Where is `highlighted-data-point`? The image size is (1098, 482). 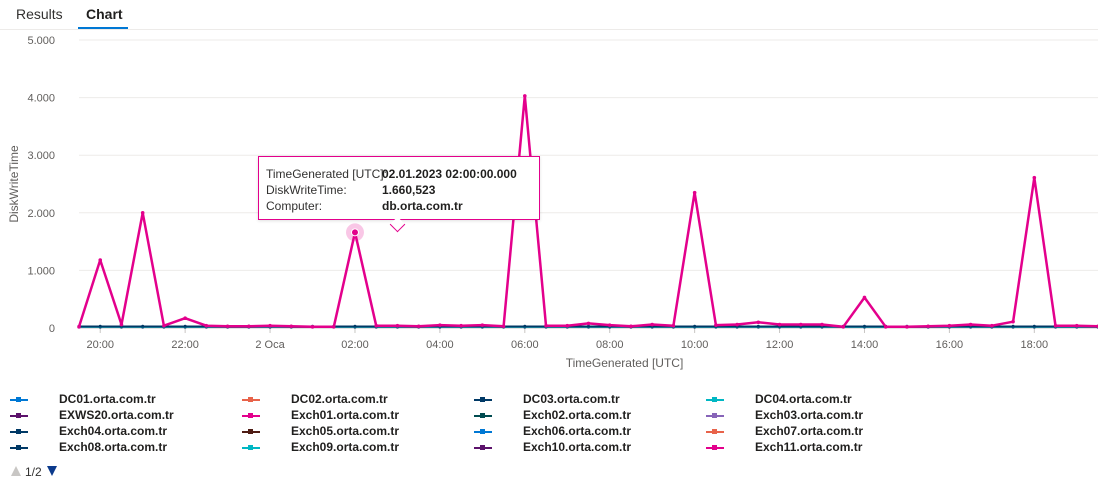 highlighted-data-point is located at coordinates (354, 232).